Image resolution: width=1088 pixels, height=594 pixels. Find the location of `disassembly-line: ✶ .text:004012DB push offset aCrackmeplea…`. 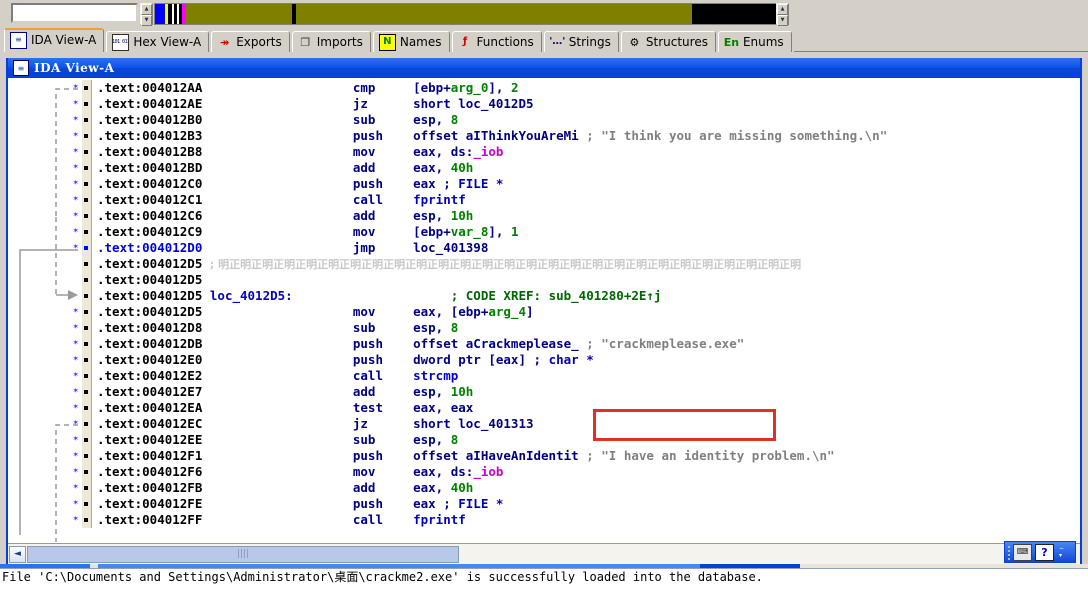

disassembly-line: ✶ .text:004012DB push offset aCrackmeplea… is located at coordinates (544, 344).